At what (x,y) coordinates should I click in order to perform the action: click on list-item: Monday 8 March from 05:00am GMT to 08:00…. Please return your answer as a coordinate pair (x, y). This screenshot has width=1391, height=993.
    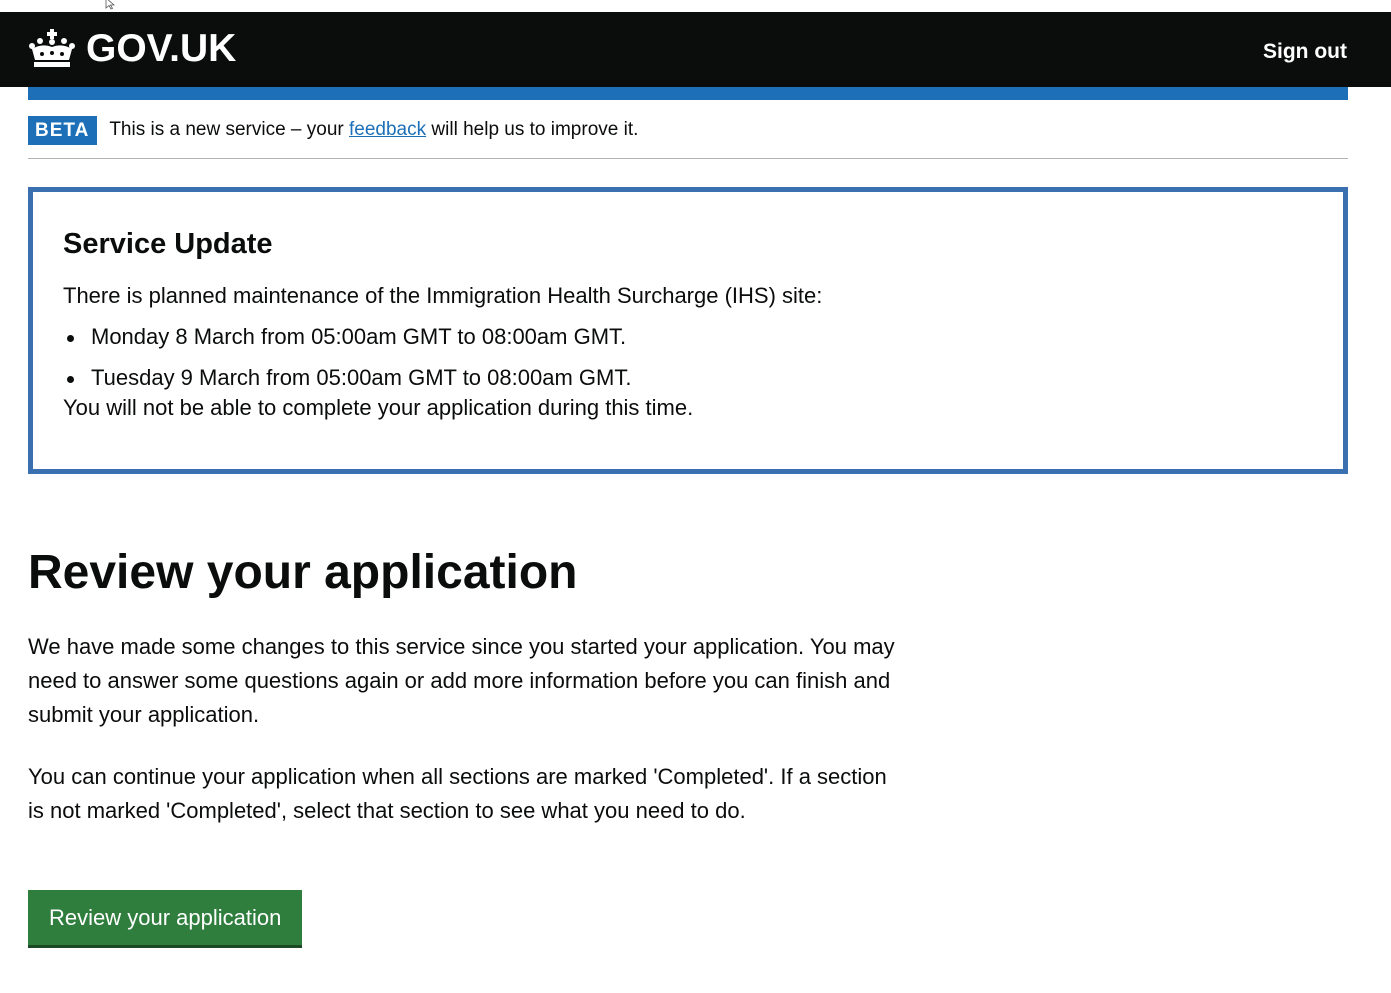
    Looking at the image, I should click on (688, 337).